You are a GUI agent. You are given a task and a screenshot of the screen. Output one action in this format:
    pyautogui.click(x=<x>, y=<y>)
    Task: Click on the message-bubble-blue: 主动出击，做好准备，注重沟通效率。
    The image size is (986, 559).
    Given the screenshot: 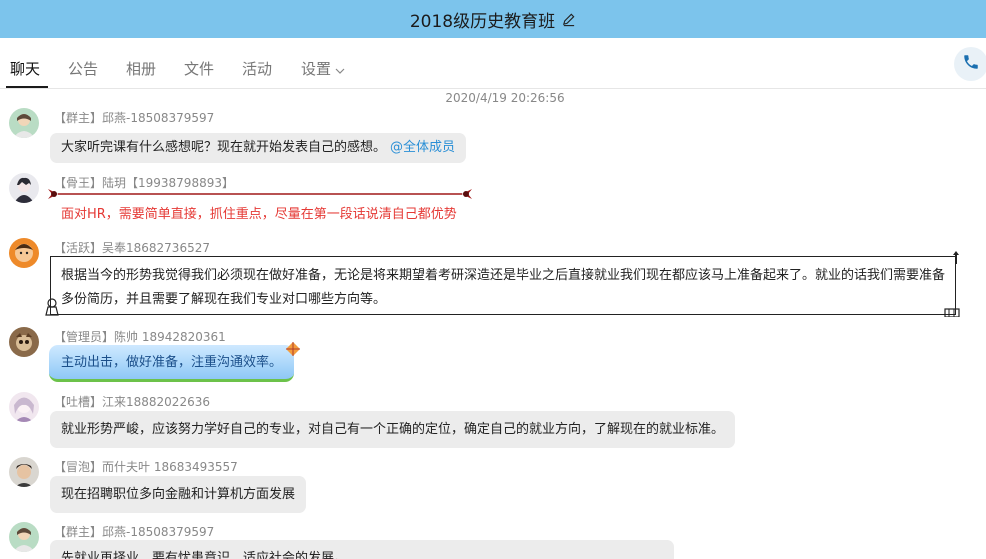 What is the action you would take?
    pyautogui.click(x=171, y=363)
    